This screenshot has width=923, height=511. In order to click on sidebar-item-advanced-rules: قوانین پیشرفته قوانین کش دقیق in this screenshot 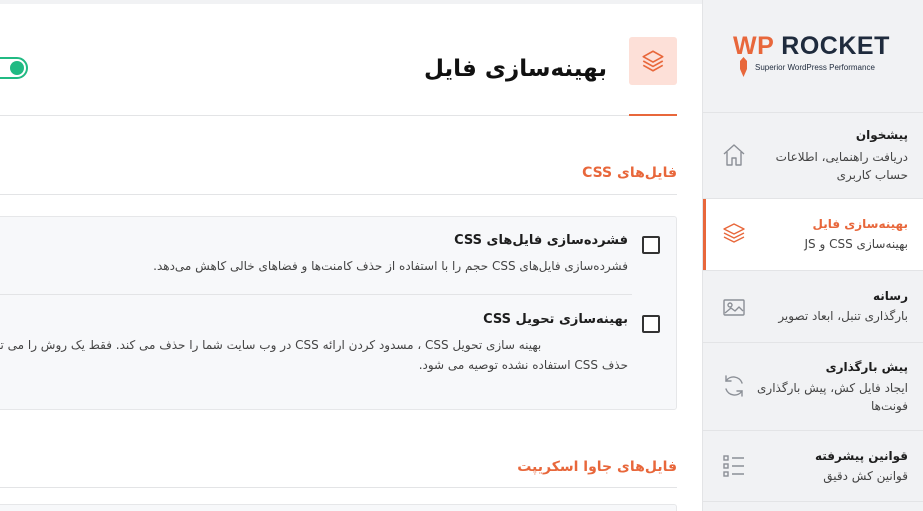, I will do `click(813, 466)`.